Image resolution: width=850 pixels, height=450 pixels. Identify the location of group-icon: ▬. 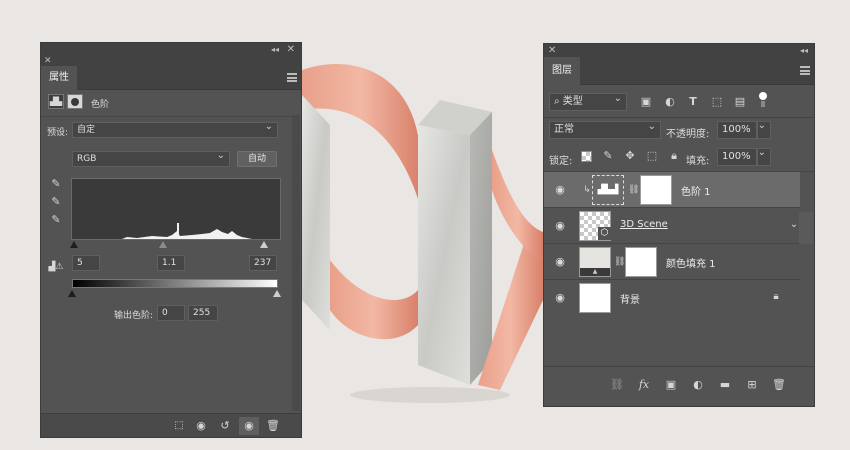
(725, 385).